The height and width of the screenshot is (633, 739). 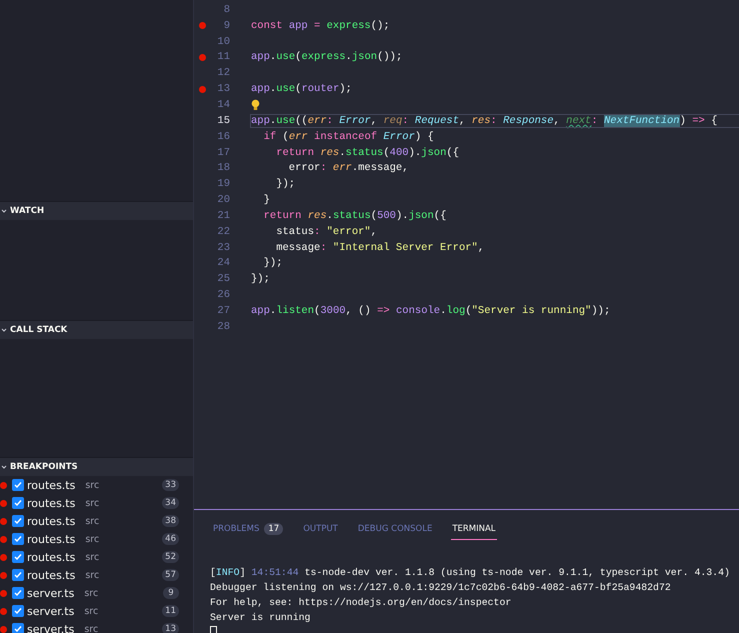 I want to click on code-line: }, so click(x=266, y=200).